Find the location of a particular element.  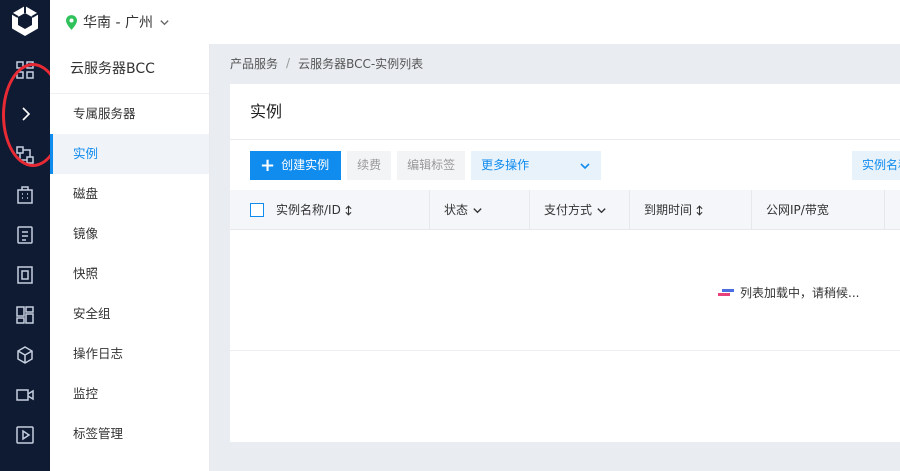

global-nav-rail is located at coordinates (25, 235).